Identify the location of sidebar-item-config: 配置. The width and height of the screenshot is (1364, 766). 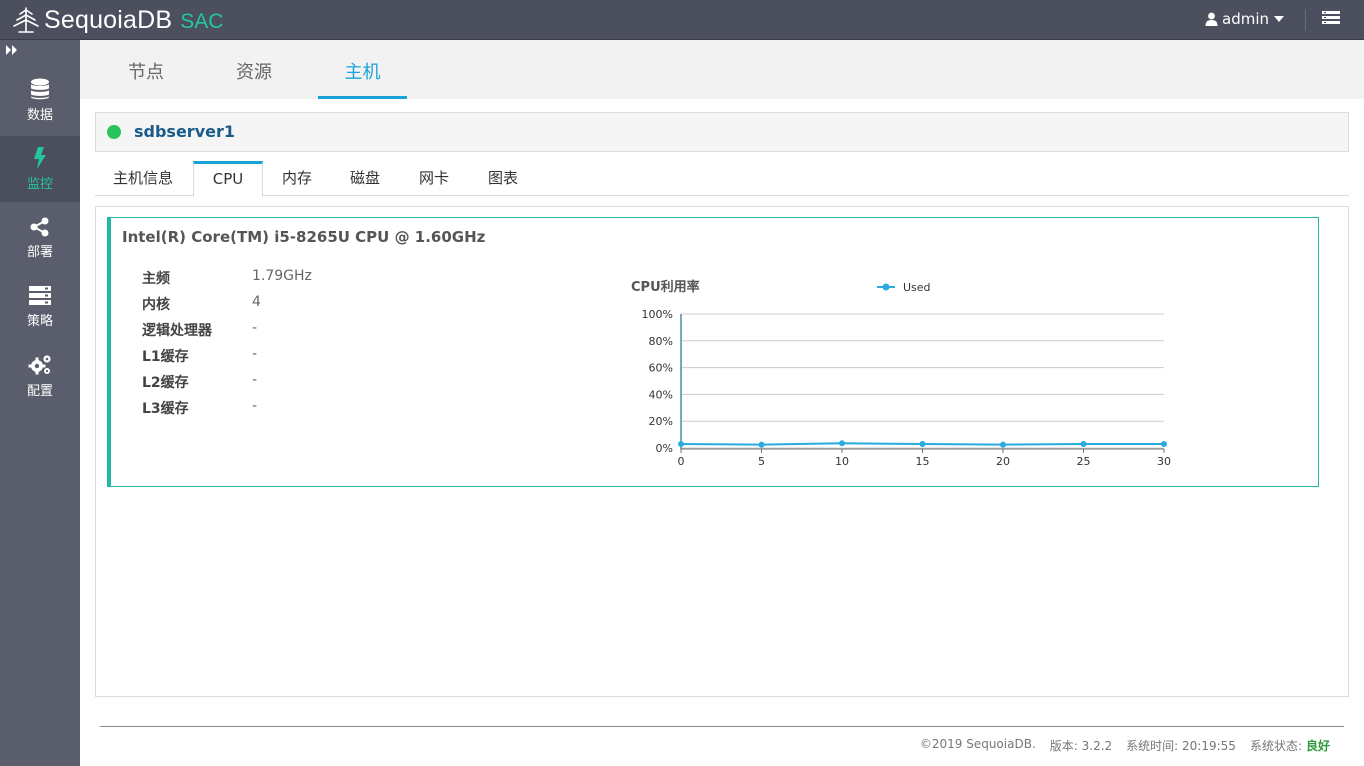
(40, 376).